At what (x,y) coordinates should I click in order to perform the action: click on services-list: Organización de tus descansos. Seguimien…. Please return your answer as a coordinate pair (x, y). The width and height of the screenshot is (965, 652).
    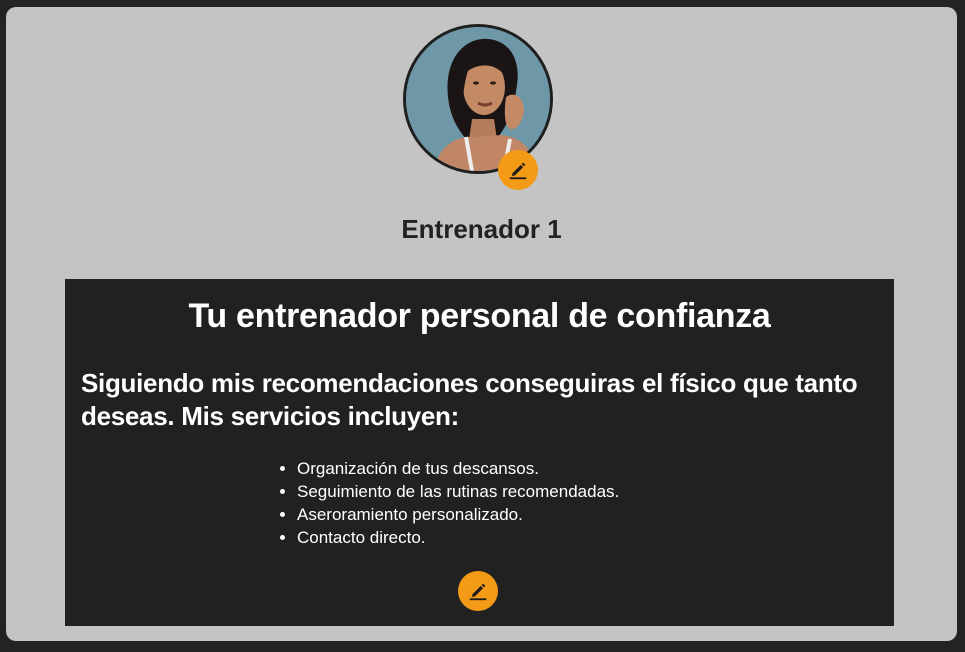
    Looking at the image, I should click on (448, 503).